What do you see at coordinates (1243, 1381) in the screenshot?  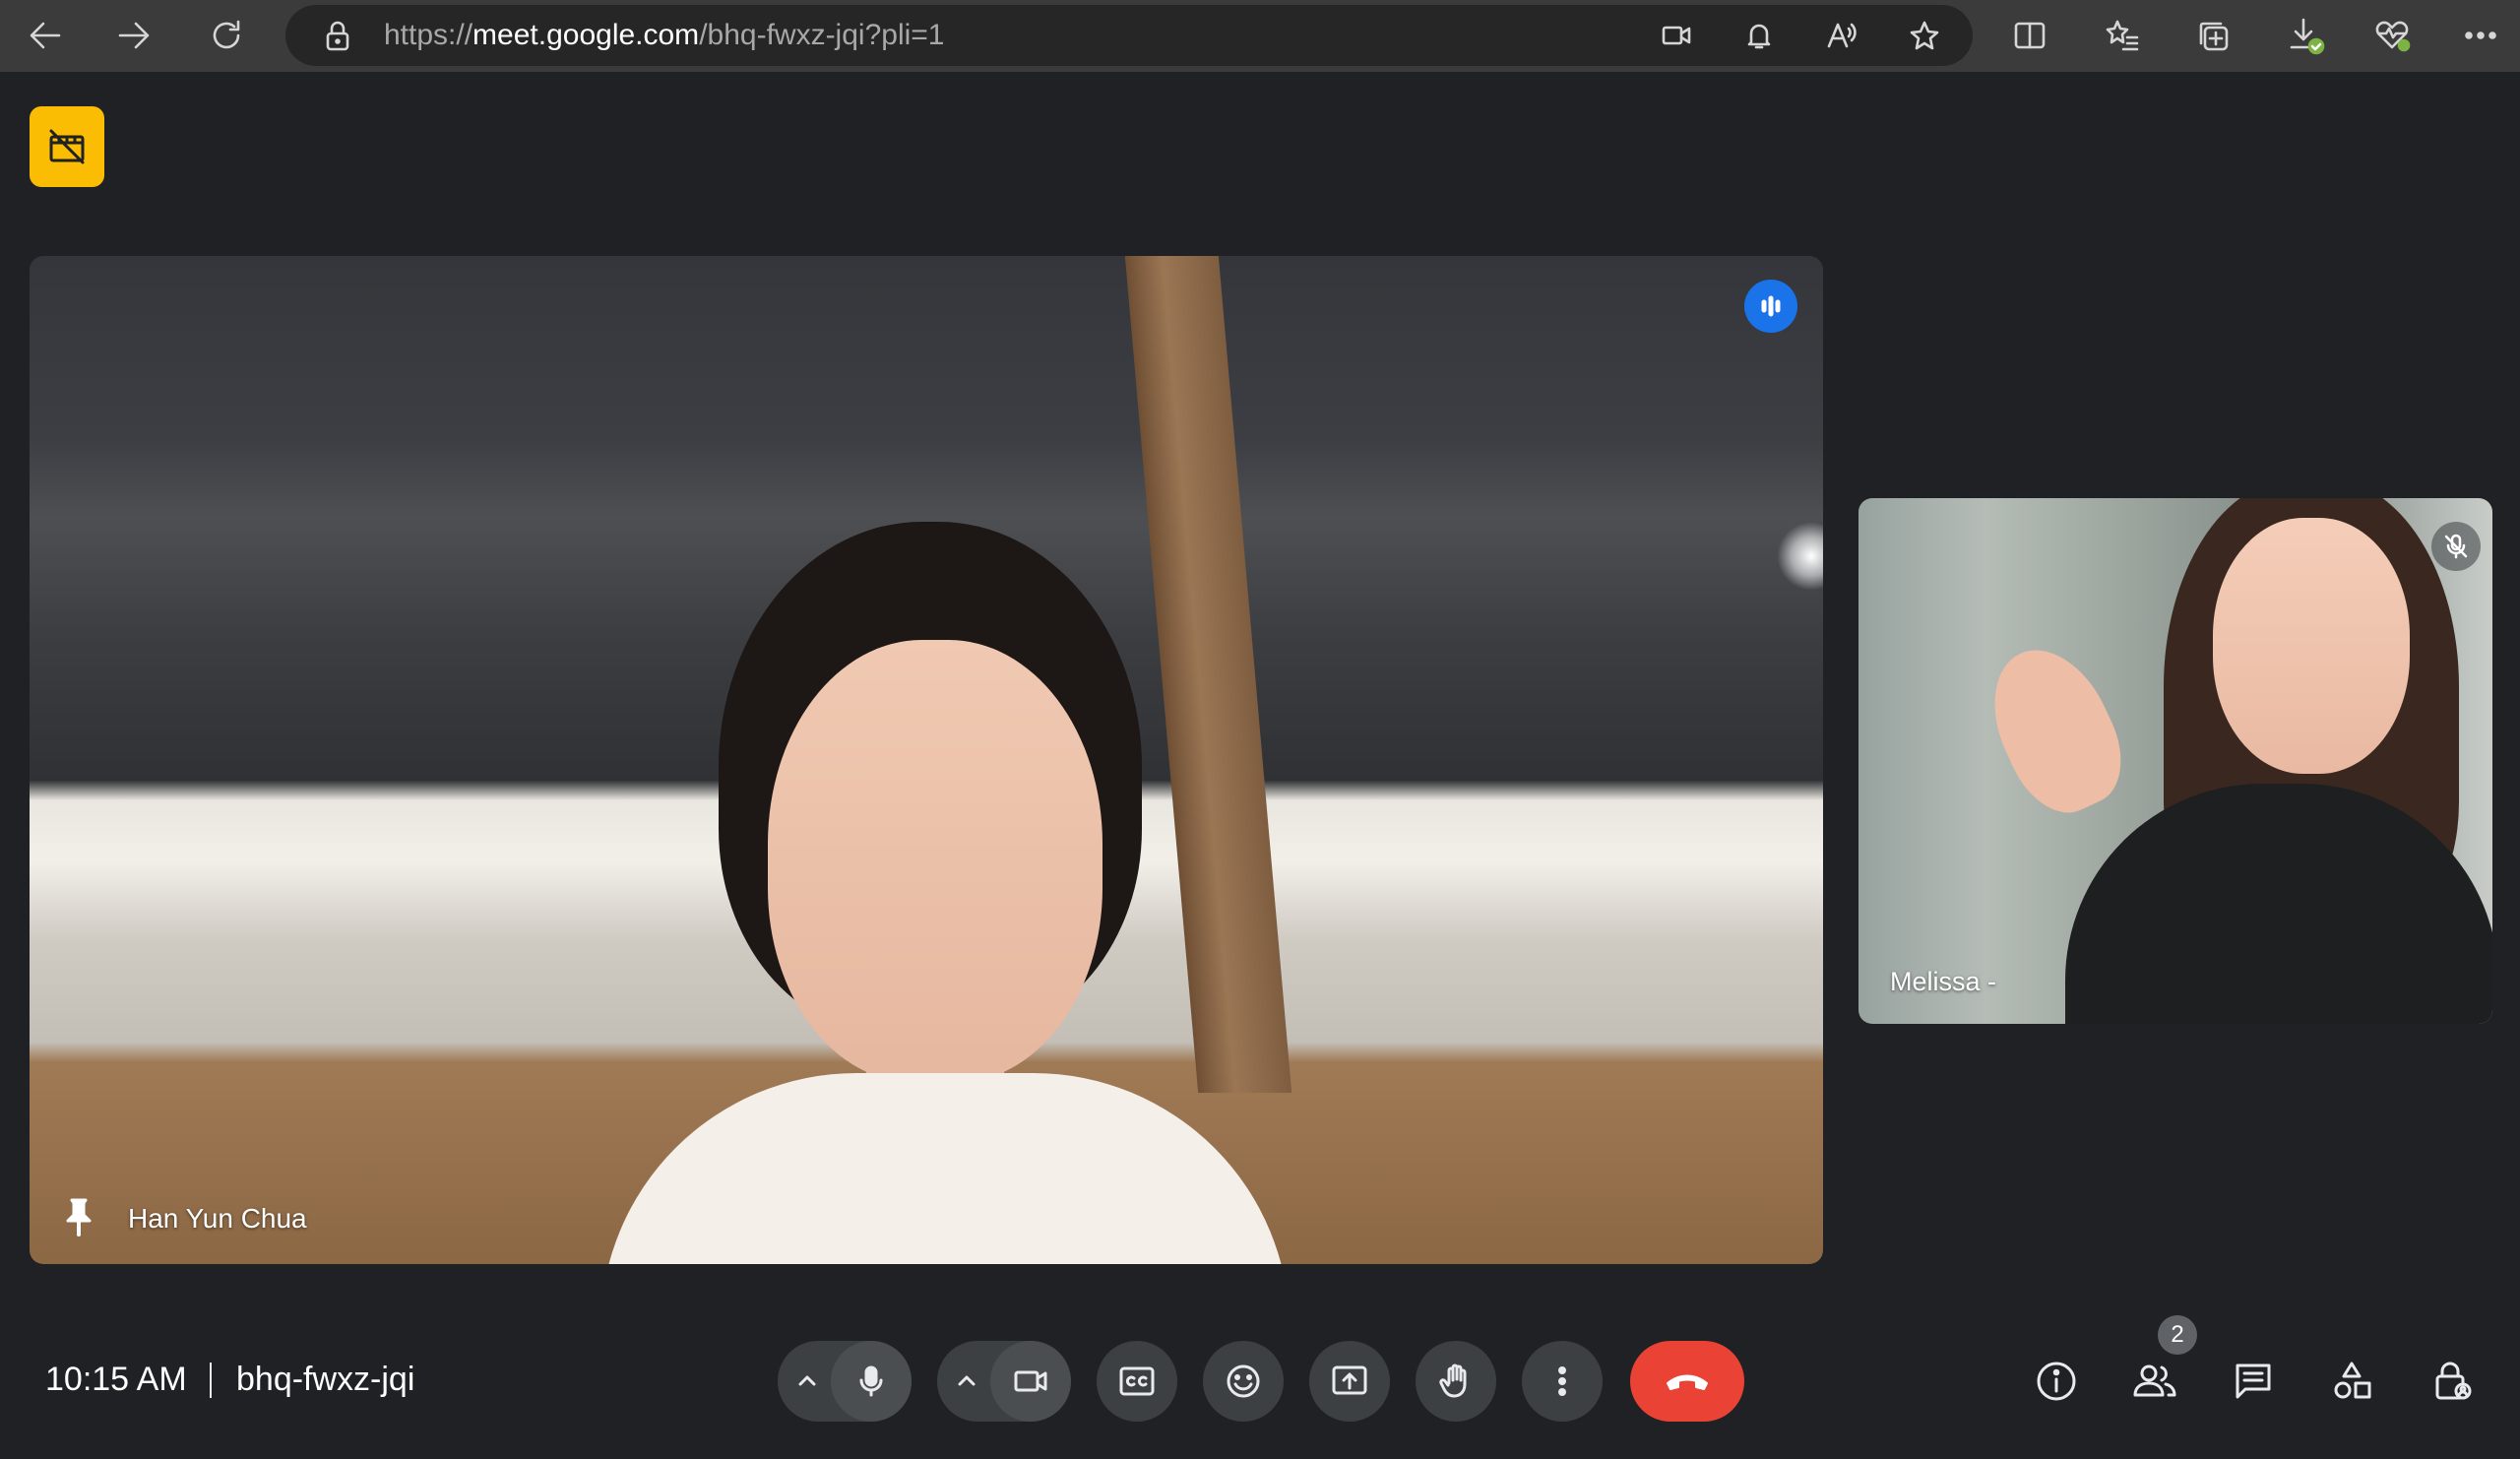 I see `emoji-reactions-button` at bounding box center [1243, 1381].